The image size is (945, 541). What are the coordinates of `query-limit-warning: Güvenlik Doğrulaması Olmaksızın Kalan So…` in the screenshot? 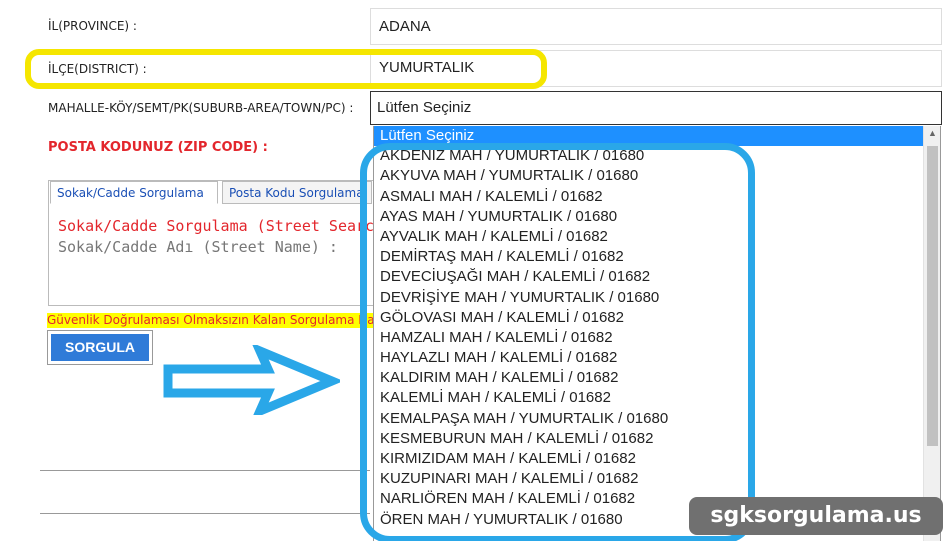 It's located at (212, 320).